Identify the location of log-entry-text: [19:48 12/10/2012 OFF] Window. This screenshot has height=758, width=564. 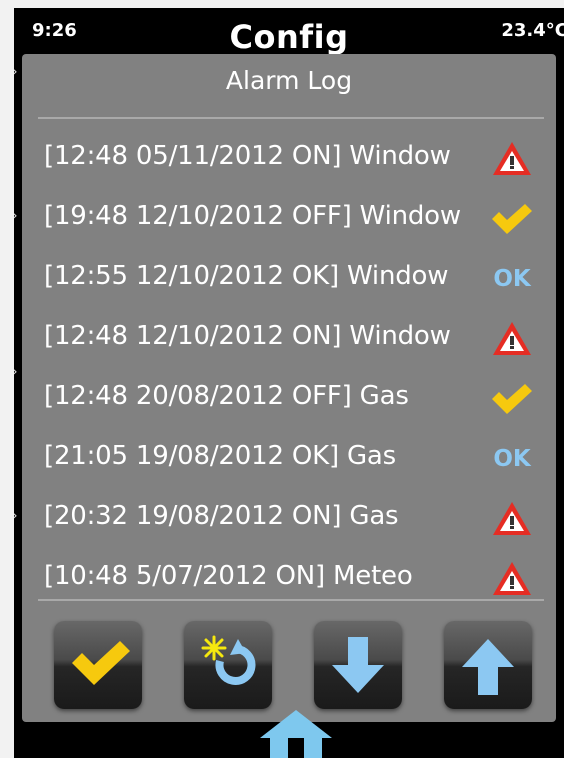
(252, 216).